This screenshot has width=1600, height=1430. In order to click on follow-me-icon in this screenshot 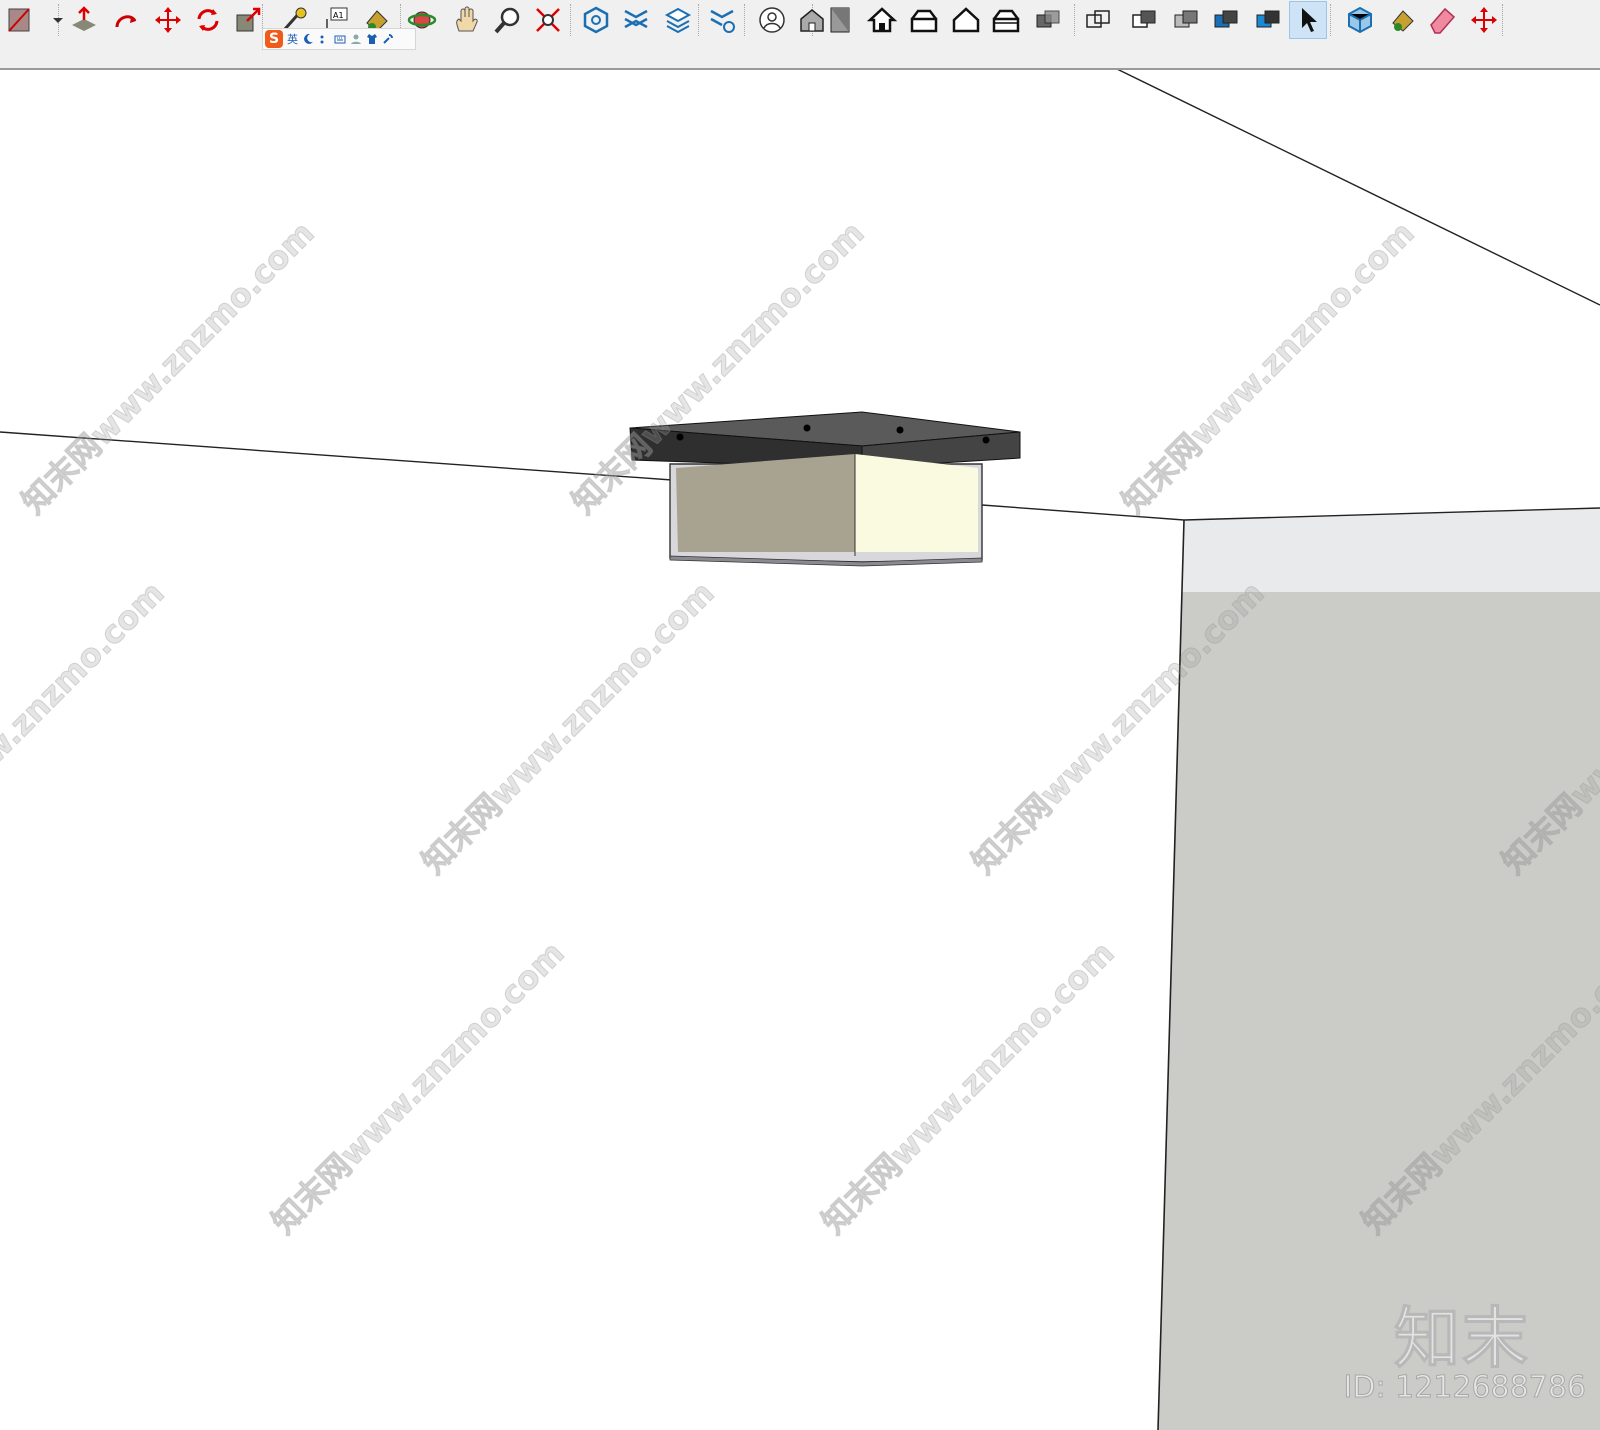, I will do `click(126, 21)`.